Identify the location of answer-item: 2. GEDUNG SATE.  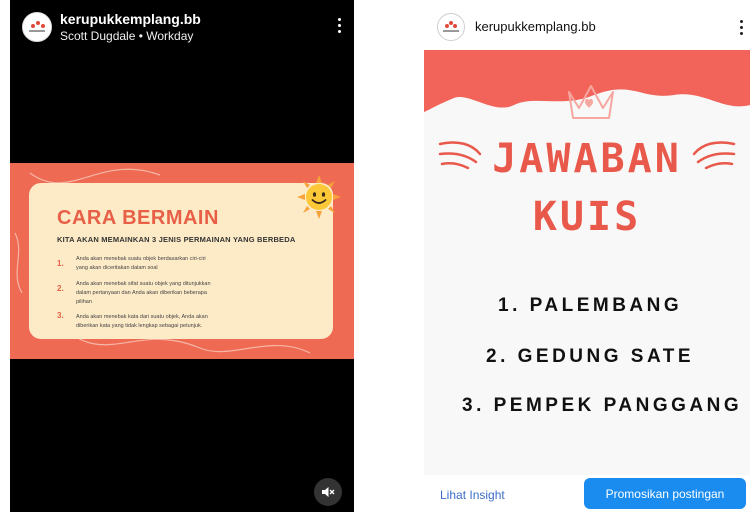
(590, 356).